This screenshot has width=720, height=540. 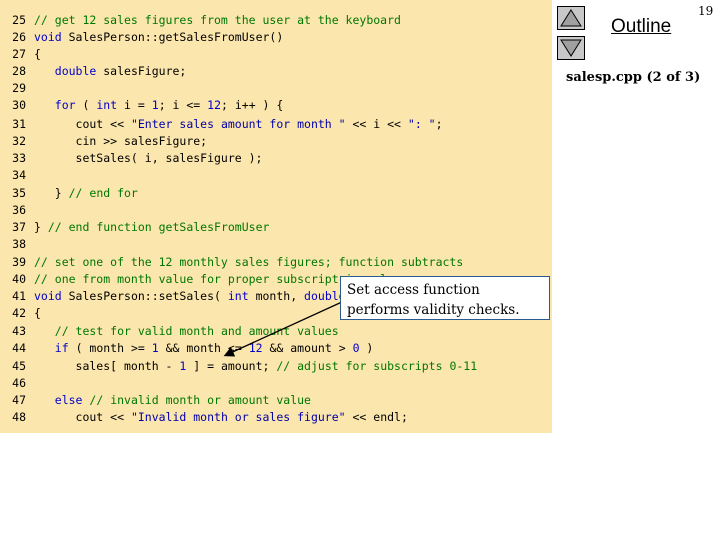 What do you see at coordinates (203, 348) in the screenshot?
I see `code-token: && month <=` at bounding box center [203, 348].